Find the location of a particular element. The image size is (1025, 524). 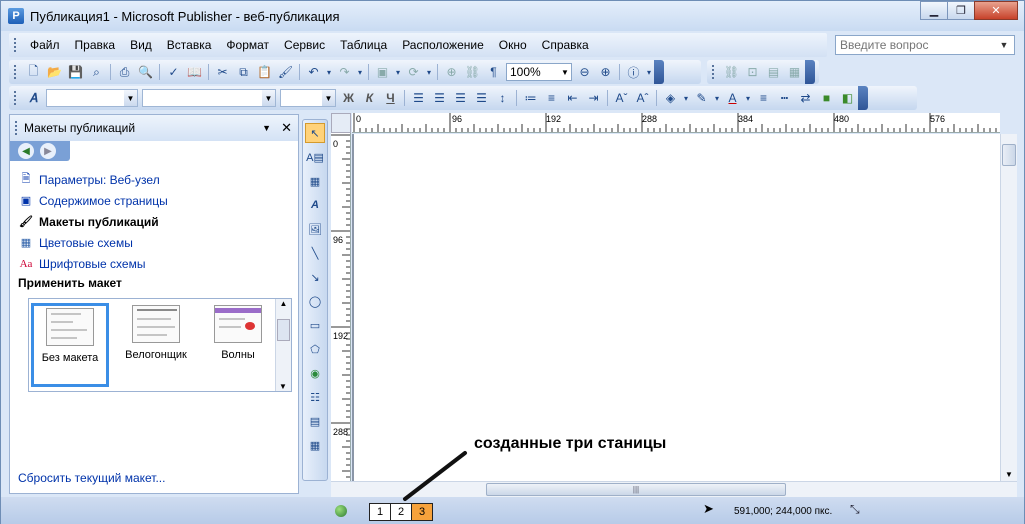

spelling-icon: ✓ is located at coordinates (173, 72).